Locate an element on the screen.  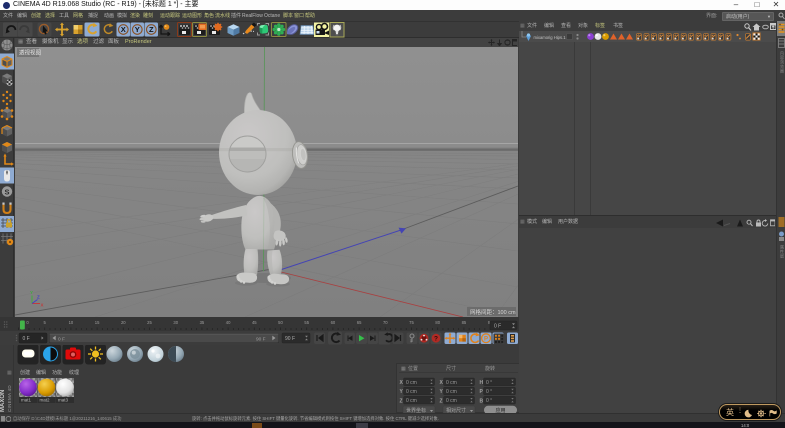
svg-text: 15 is located at coordinates (97, 322).